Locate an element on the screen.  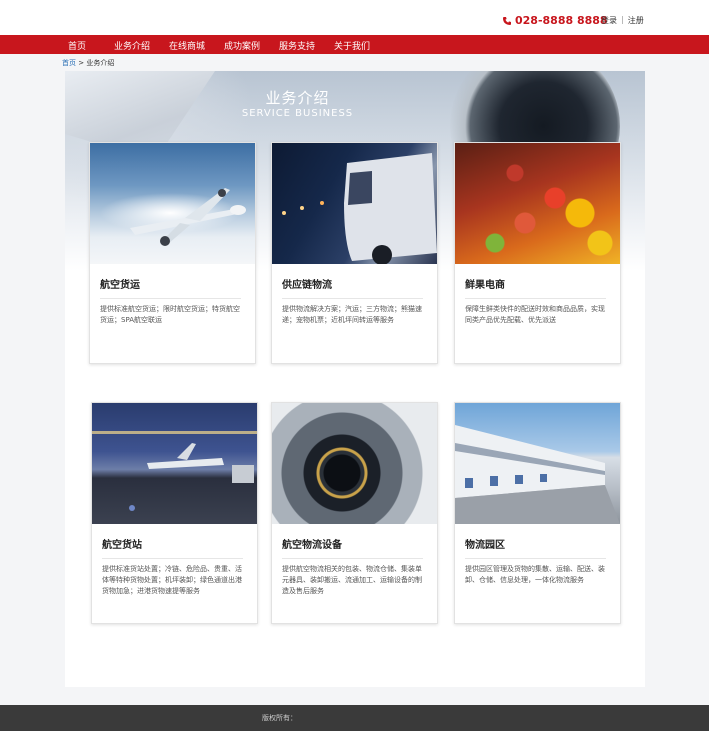
nav-item-business: 业务介绍 is located at coordinates (132, 45).